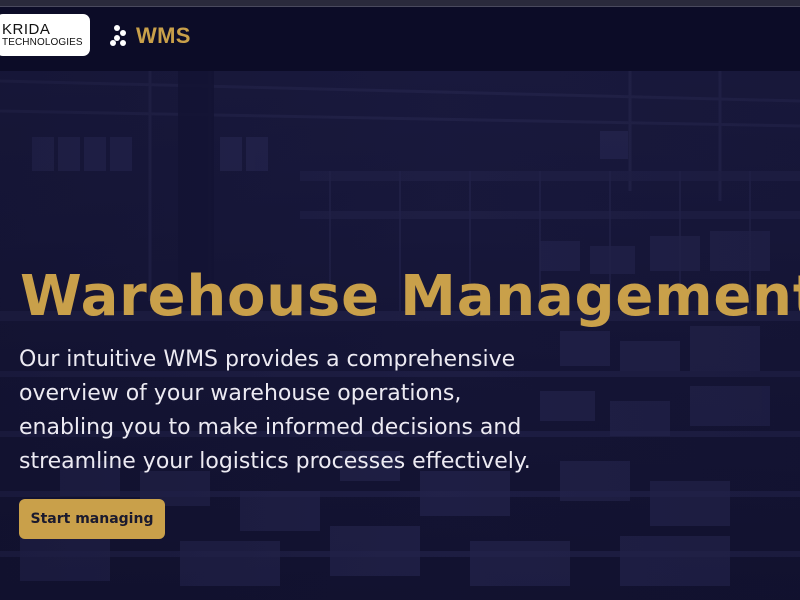  Describe the element at coordinates (400, 3) in the screenshot. I see `browser-top-strip` at that location.